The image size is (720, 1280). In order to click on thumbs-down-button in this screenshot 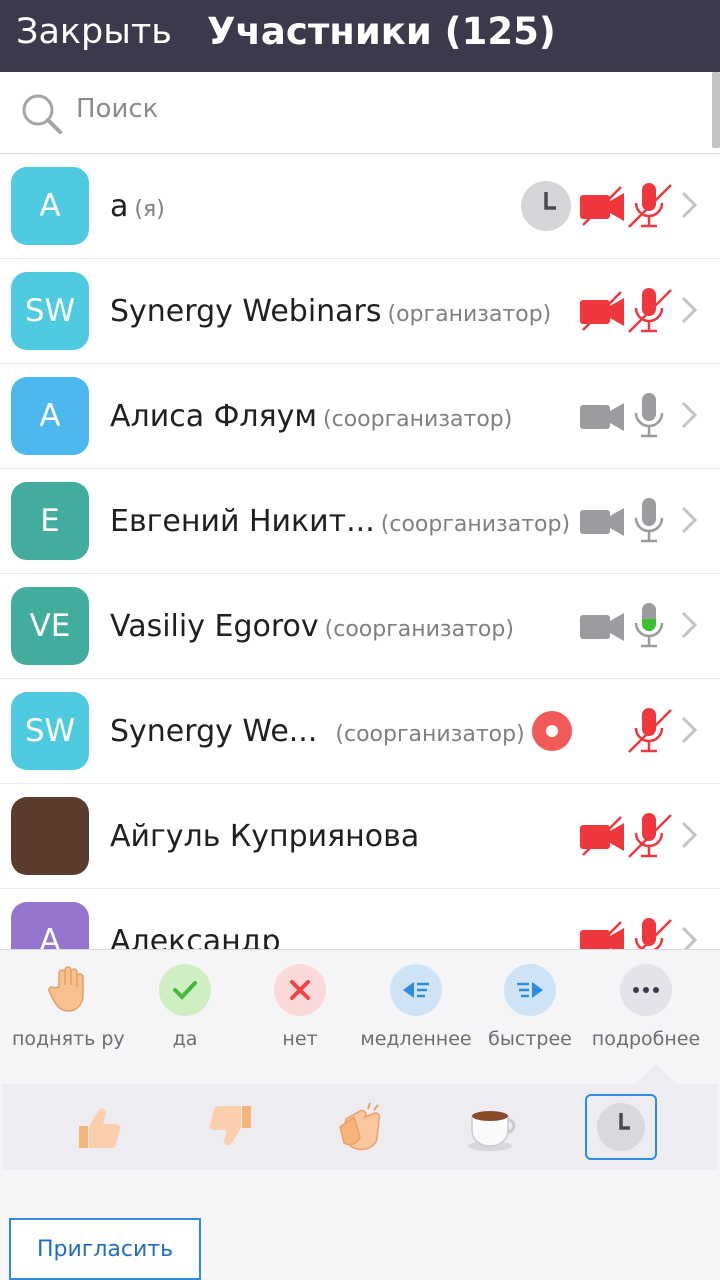, I will do `click(232, 1127)`.